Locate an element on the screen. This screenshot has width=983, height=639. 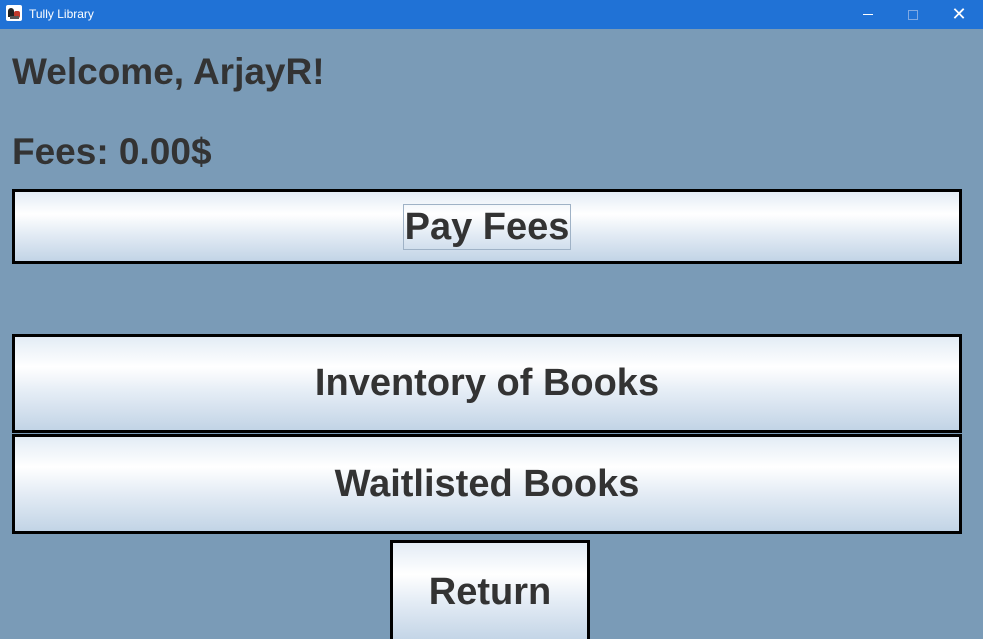
return-button: Return is located at coordinates (490, 589).